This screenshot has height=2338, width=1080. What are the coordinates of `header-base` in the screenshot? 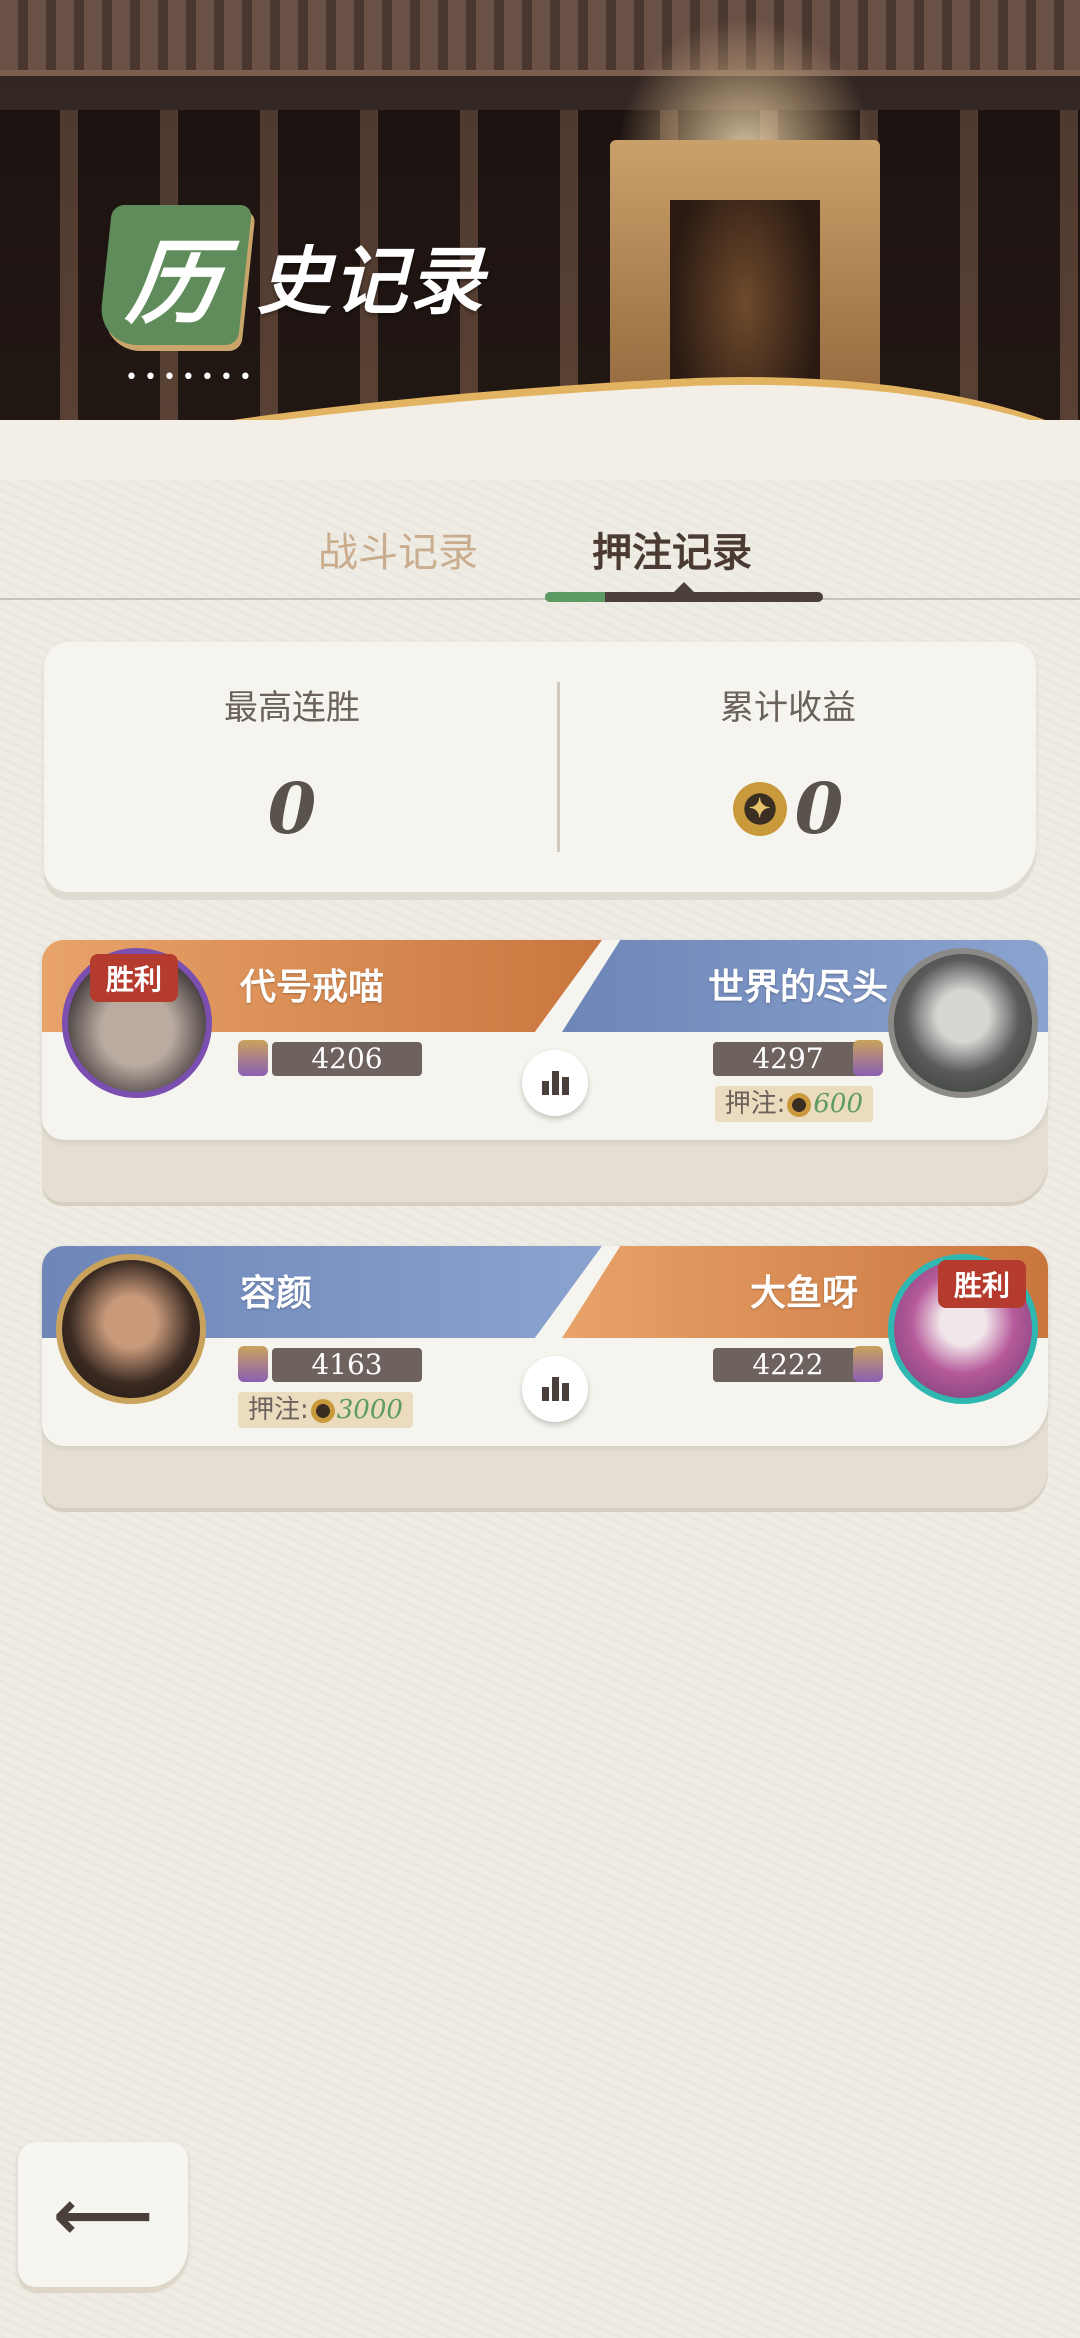 It's located at (540, 450).